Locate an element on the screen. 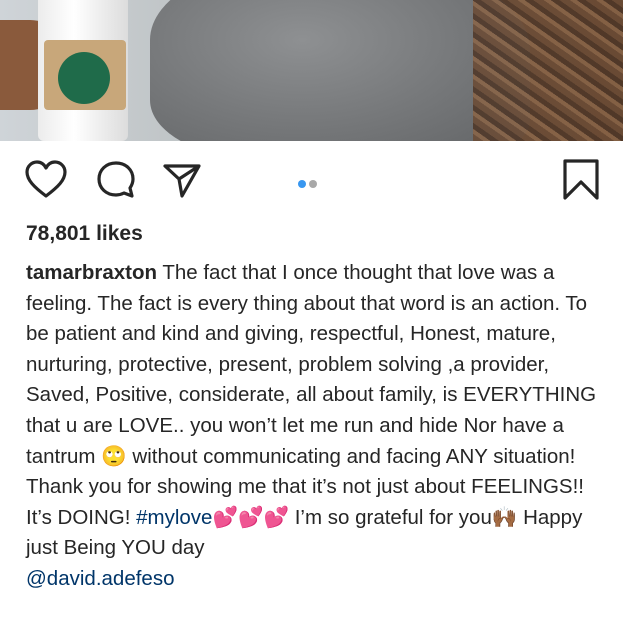  hearts-emoji: 💕💕💕 is located at coordinates (251, 517).